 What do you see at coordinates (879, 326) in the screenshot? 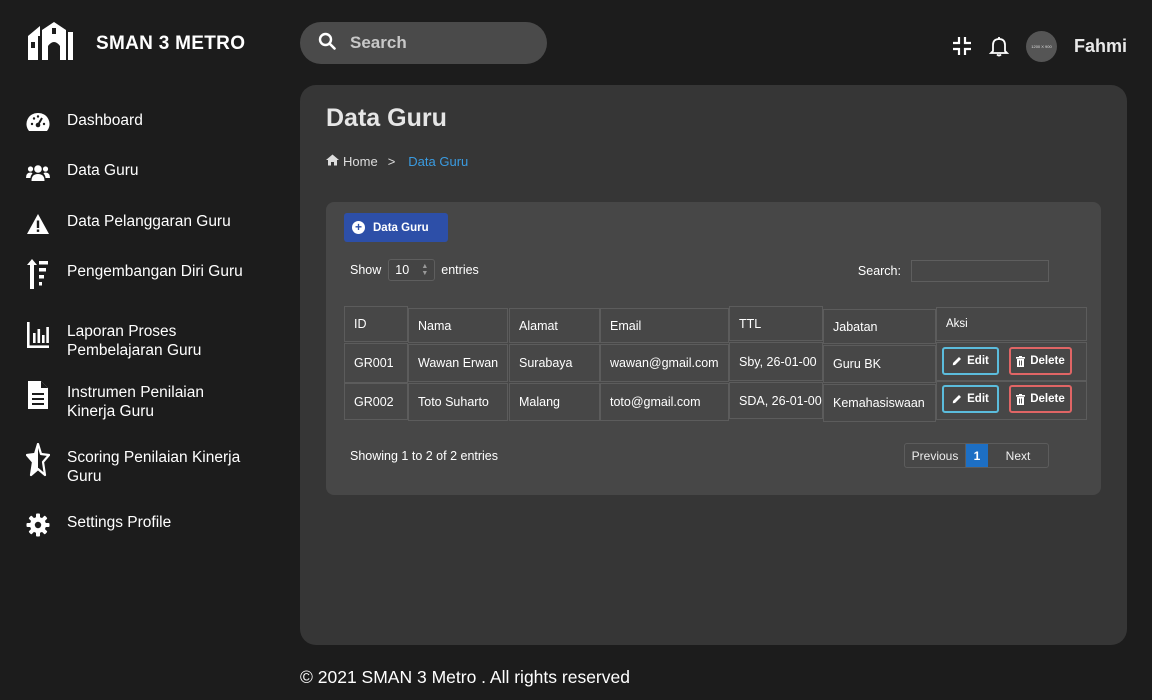
I see `column-header-jabatan: Jabatan` at bounding box center [879, 326].